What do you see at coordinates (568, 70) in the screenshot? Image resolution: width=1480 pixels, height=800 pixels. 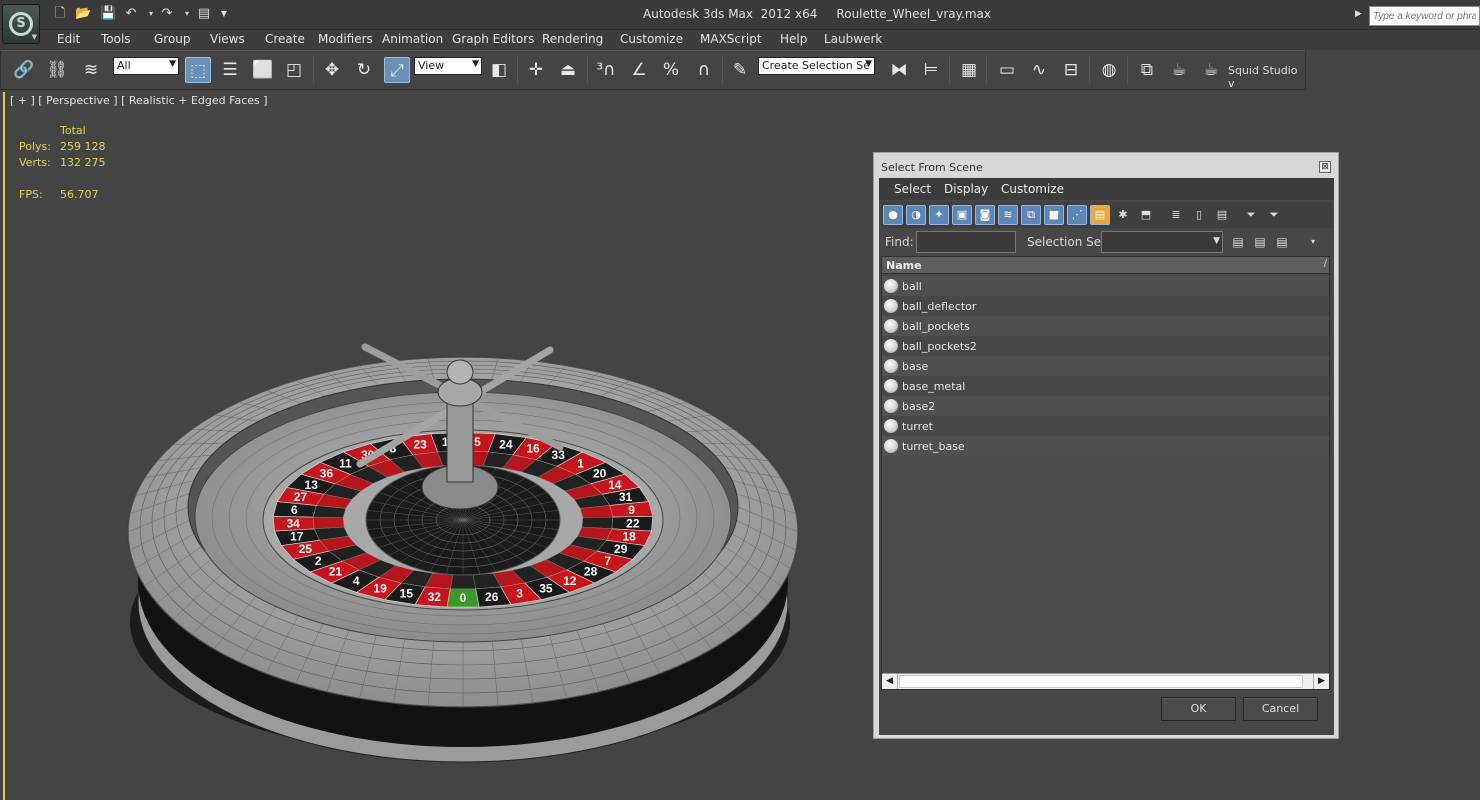 I see `keyboard-shortcut-override-icon: ⏏` at bounding box center [568, 70].